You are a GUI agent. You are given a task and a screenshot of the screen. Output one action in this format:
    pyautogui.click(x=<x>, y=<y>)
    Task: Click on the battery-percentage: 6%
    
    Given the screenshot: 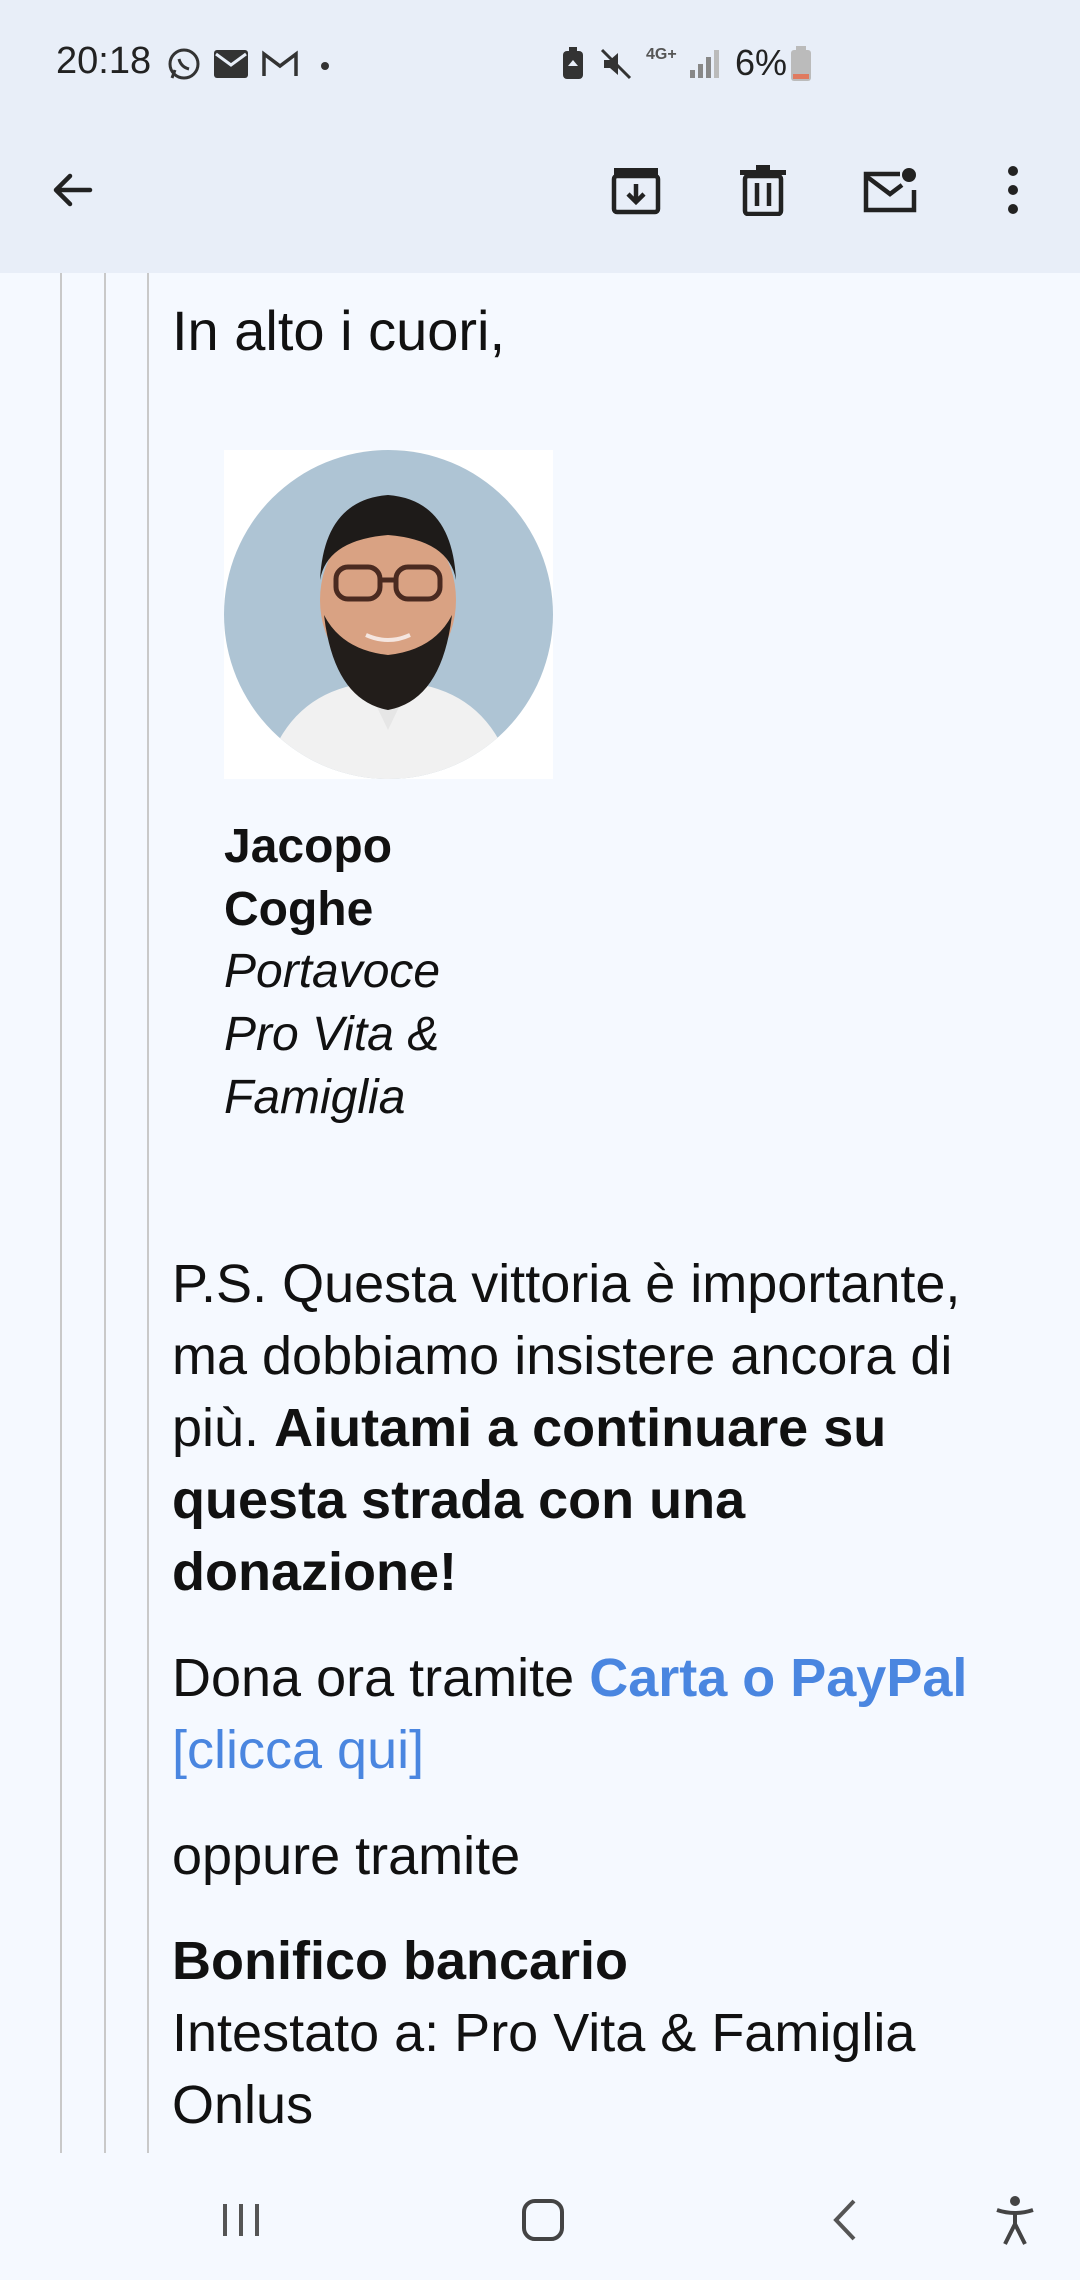 What is the action you would take?
    pyautogui.click(x=761, y=62)
    